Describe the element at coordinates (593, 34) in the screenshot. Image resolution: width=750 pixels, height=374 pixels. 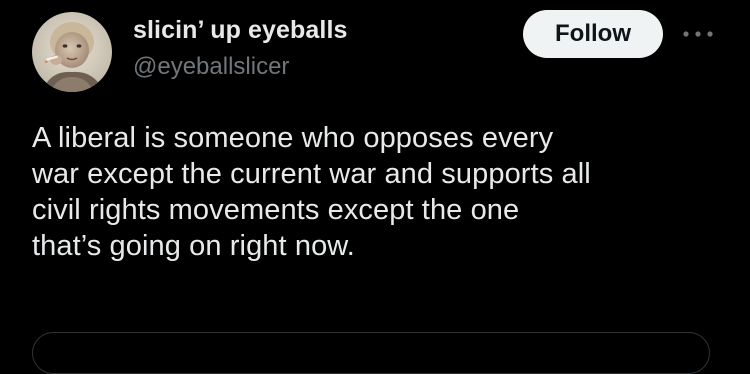
I see `follow-button: Follow` at that location.